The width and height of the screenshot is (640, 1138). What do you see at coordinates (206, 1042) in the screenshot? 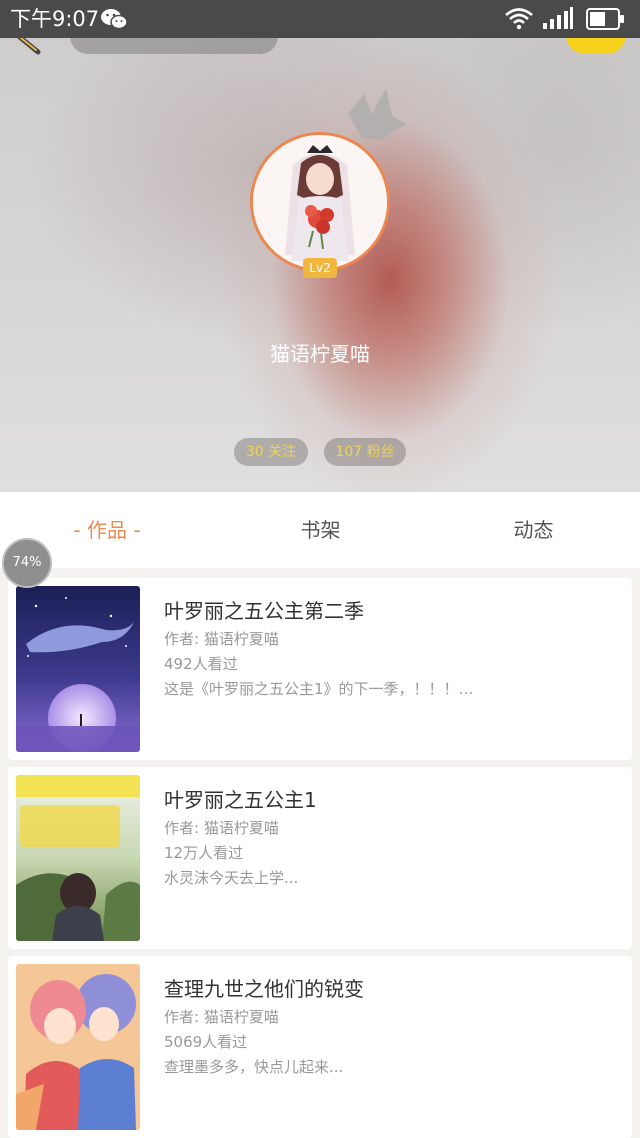
I see `work-views: 5069人看过` at bounding box center [206, 1042].